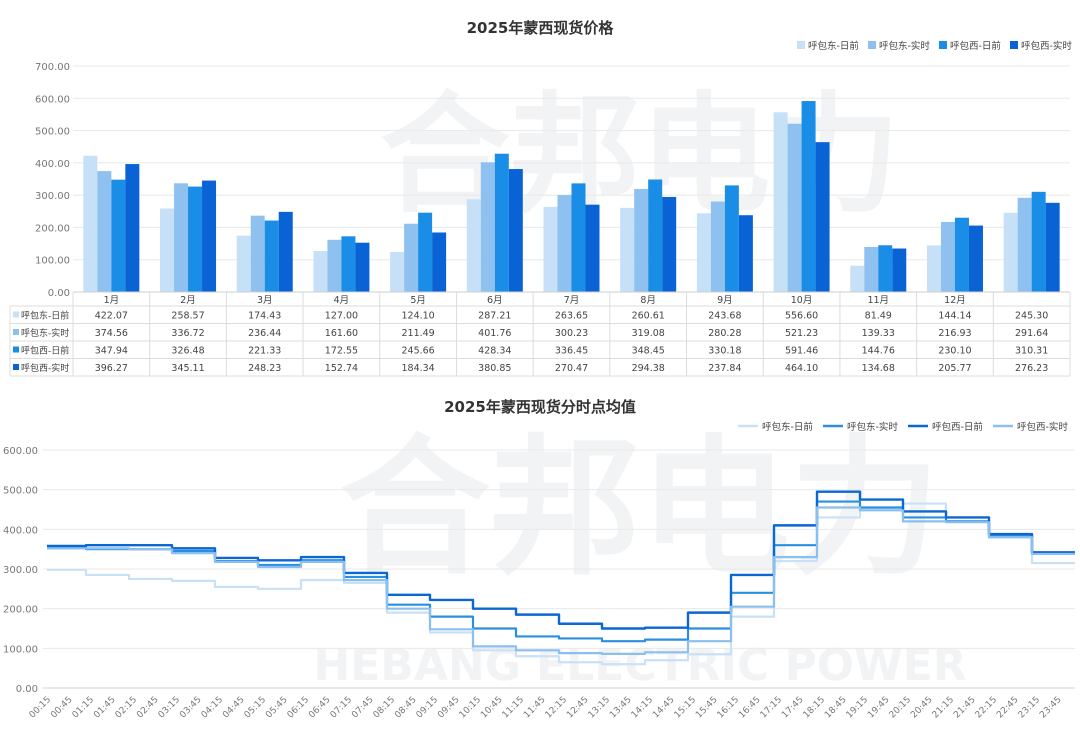 The width and height of the screenshot is (1080, 734). Describe the element at coordinates (427, 707) in the screenshot. I see `x-tick-label: 09:15` at that location.